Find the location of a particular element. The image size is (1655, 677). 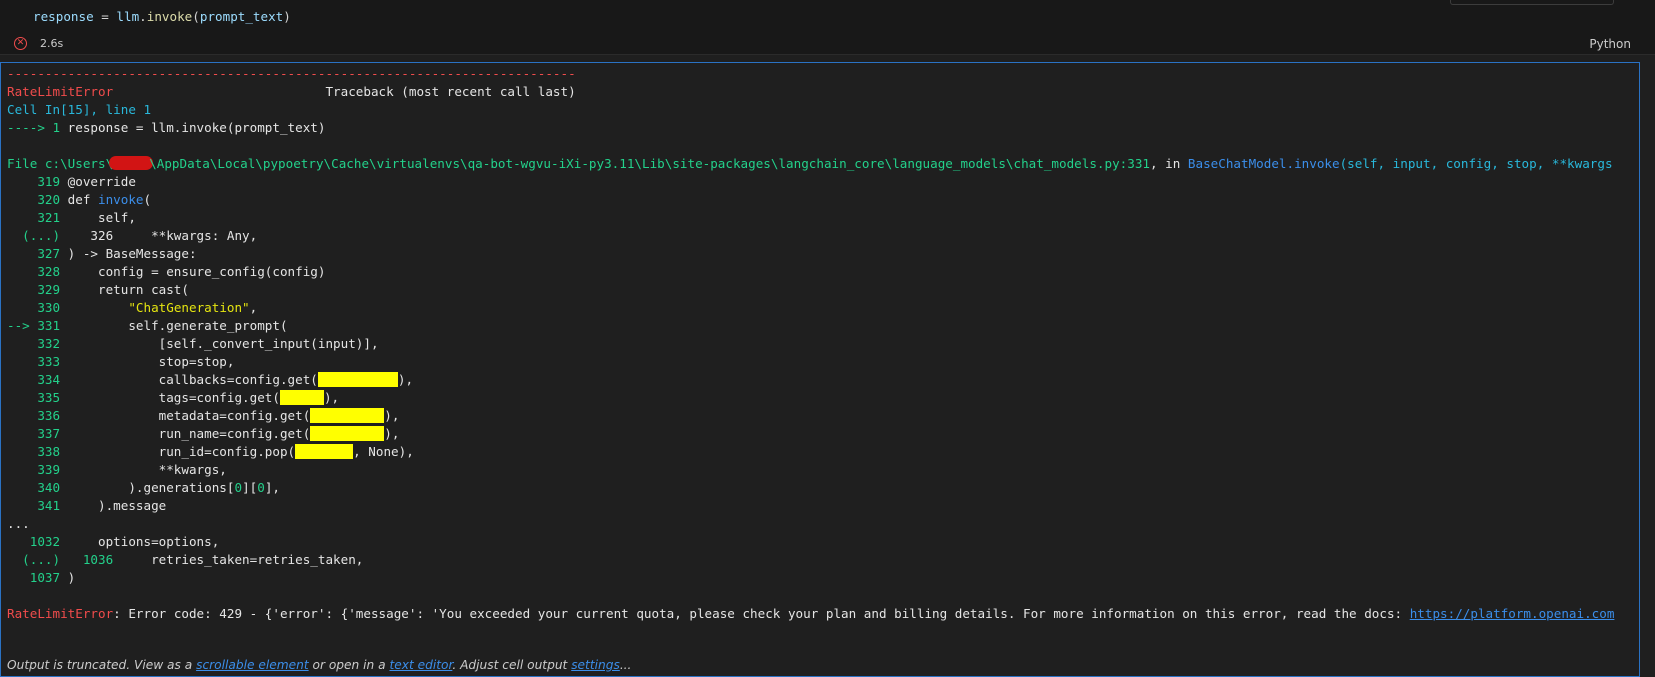

code-token: ( is located at coordinates (196, 16).